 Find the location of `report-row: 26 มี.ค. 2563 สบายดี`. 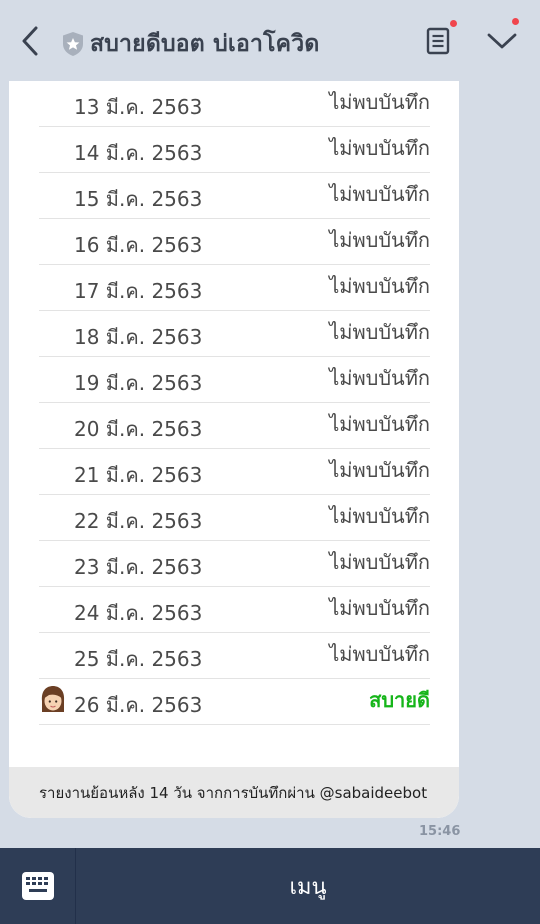

report-row: 26 มี.ค. 2563 สบายดี is located at coordinates (234, 702).